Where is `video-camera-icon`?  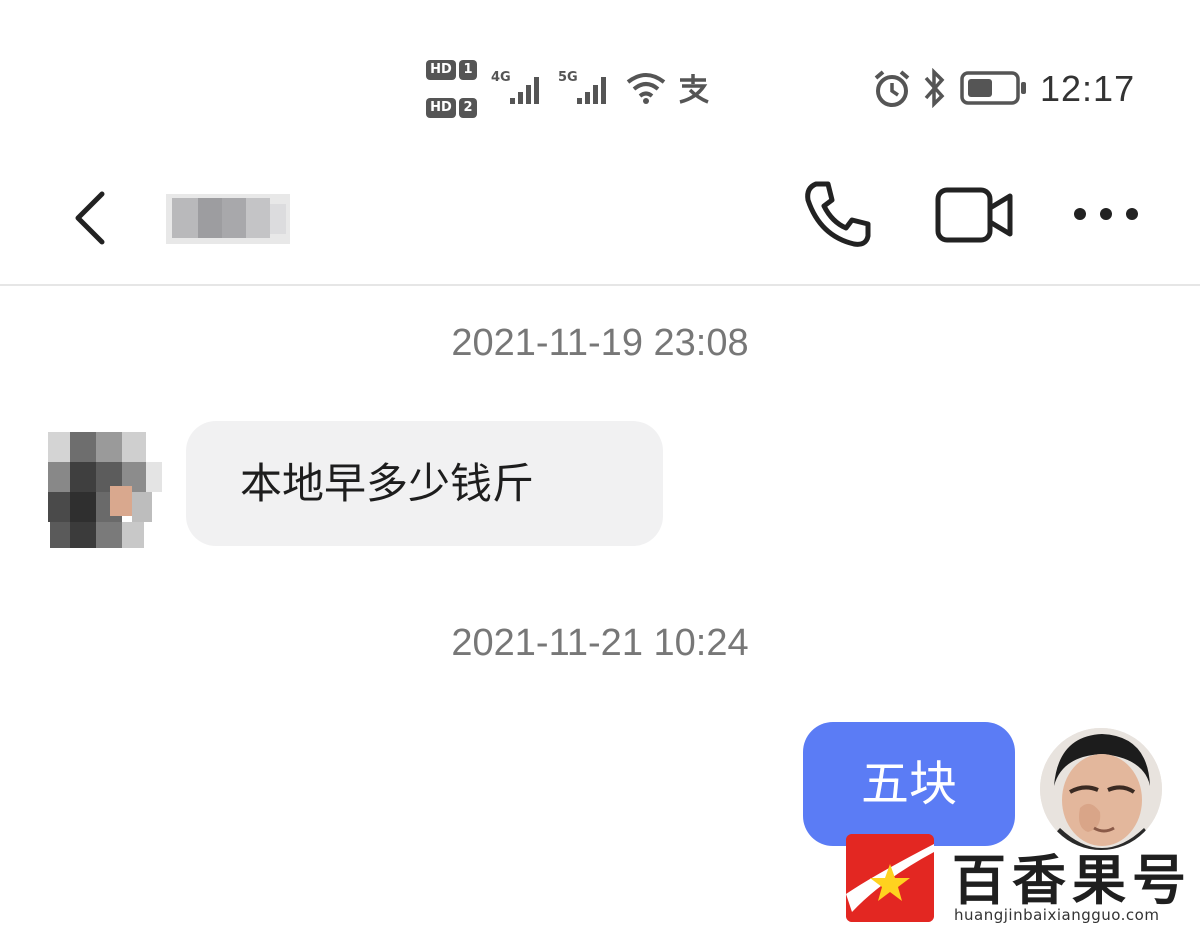 video-camera-icon is located at coordinates (975, 214).